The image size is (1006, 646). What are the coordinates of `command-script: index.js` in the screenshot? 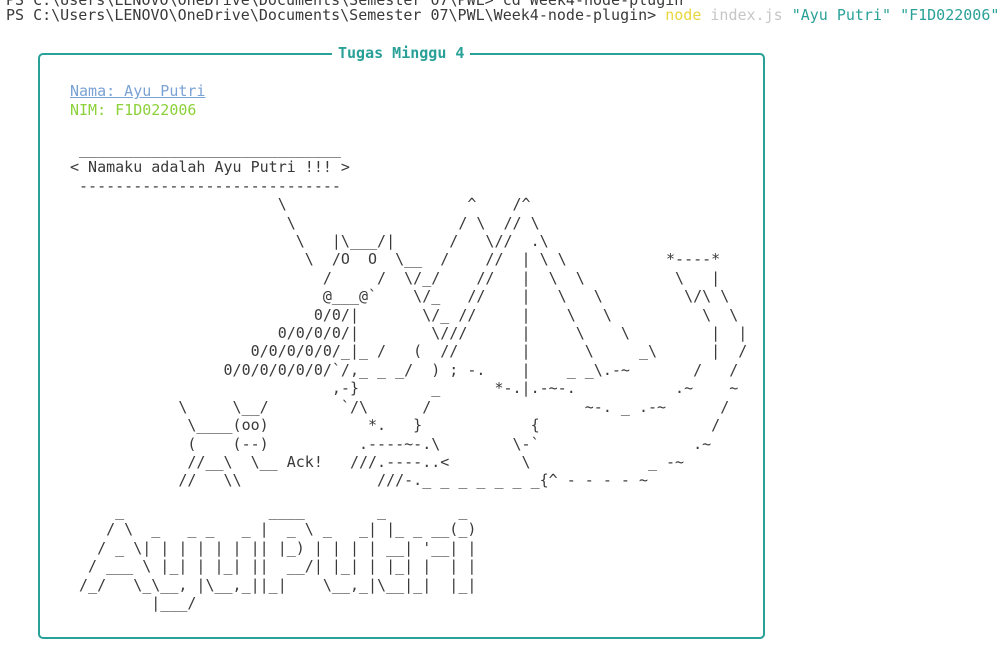 It's located at (746, 15).